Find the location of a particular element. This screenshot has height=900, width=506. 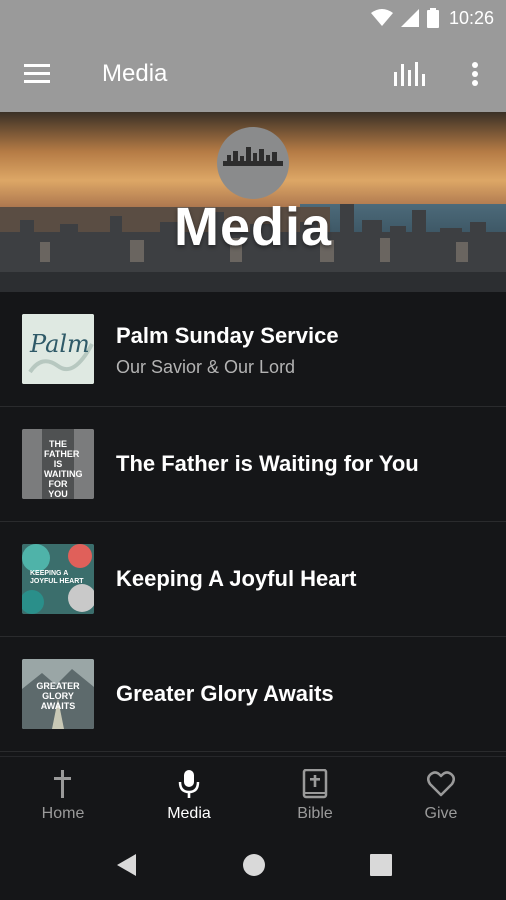

thumbnail-text: Palm is located at coordinates (60, 344).